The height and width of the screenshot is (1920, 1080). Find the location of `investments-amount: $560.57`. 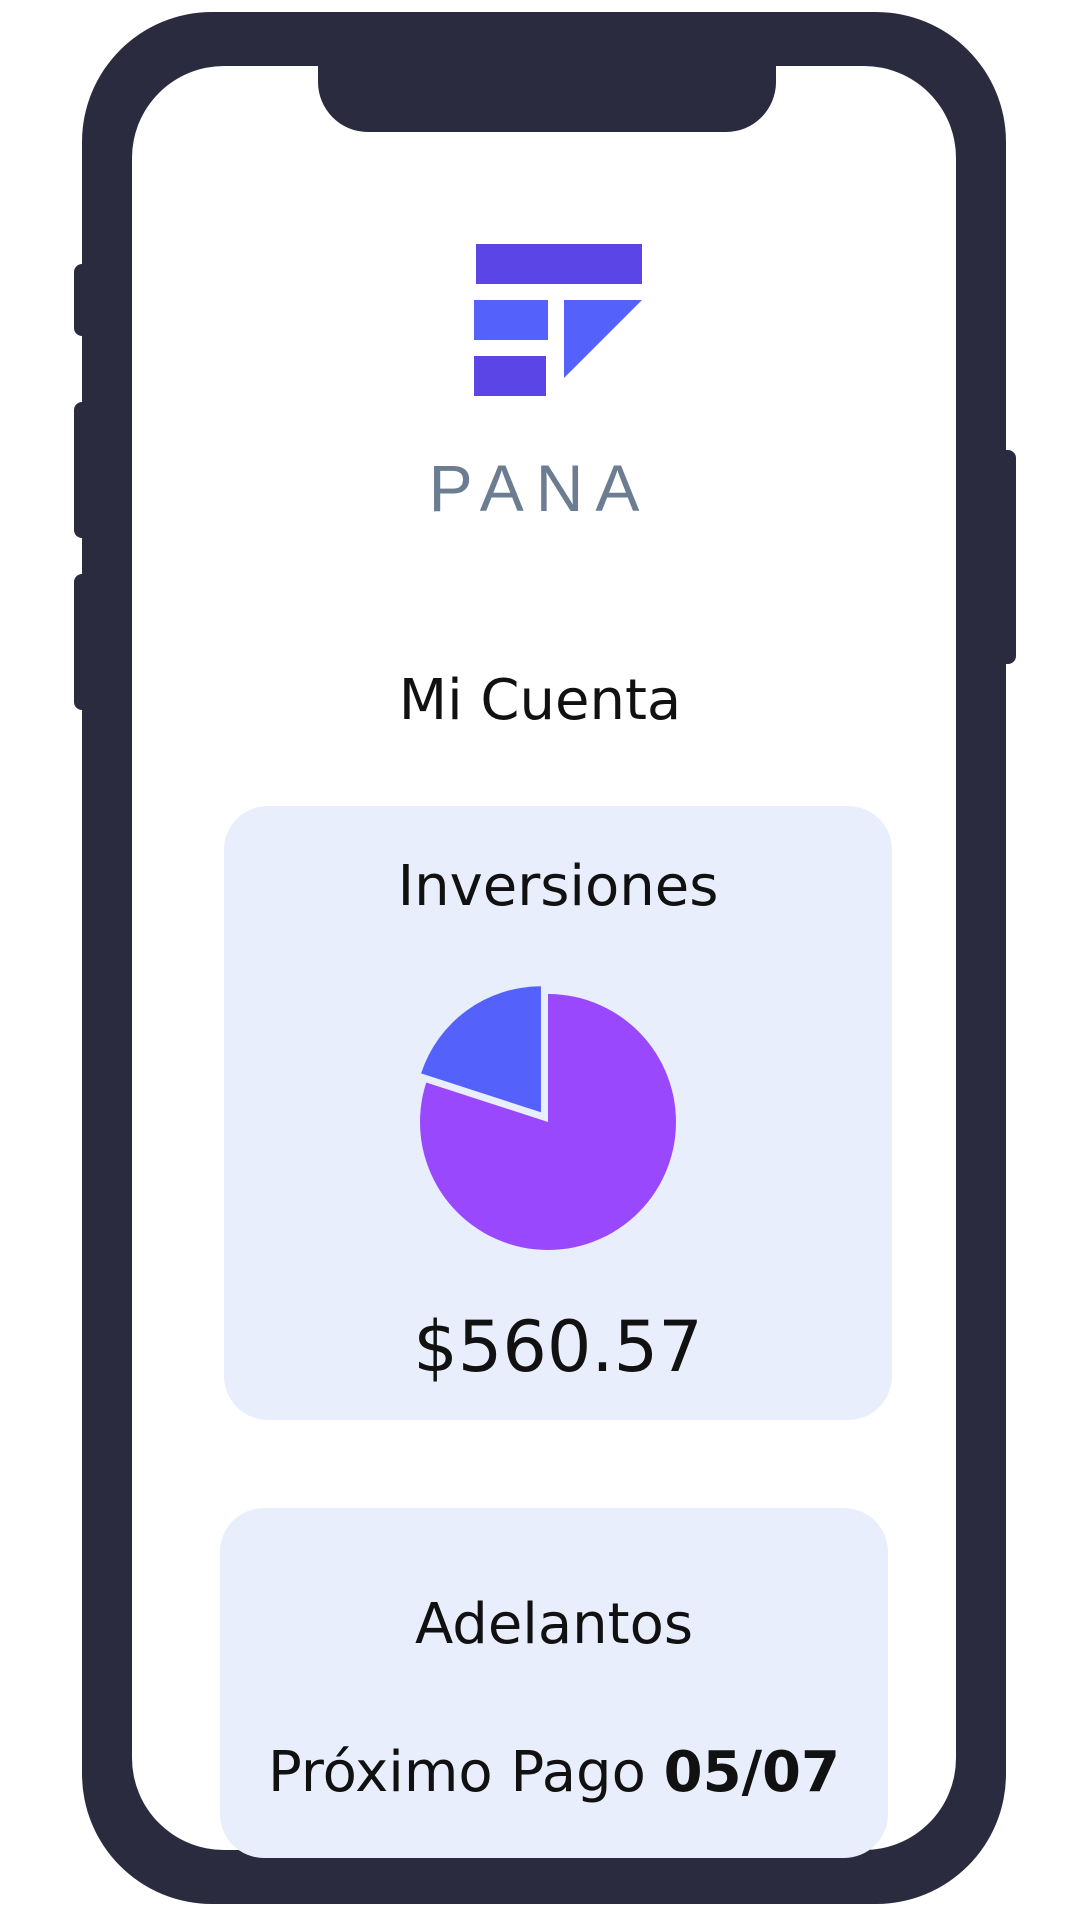

investments-amount: $560.57 is located at coordinates (558, 1347).